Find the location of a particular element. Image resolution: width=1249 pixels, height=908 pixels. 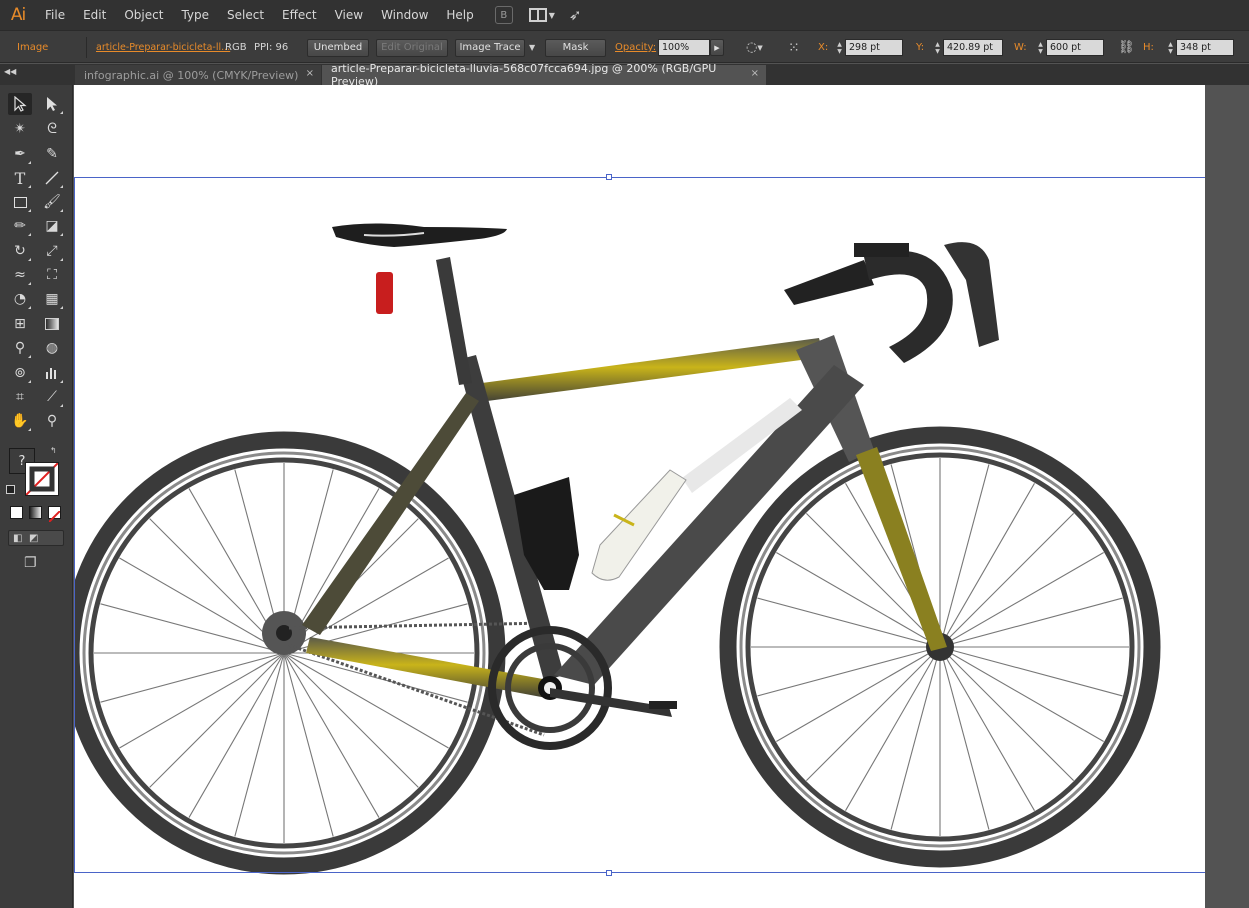

y-label: Y: is located at coordinates (920, 47).